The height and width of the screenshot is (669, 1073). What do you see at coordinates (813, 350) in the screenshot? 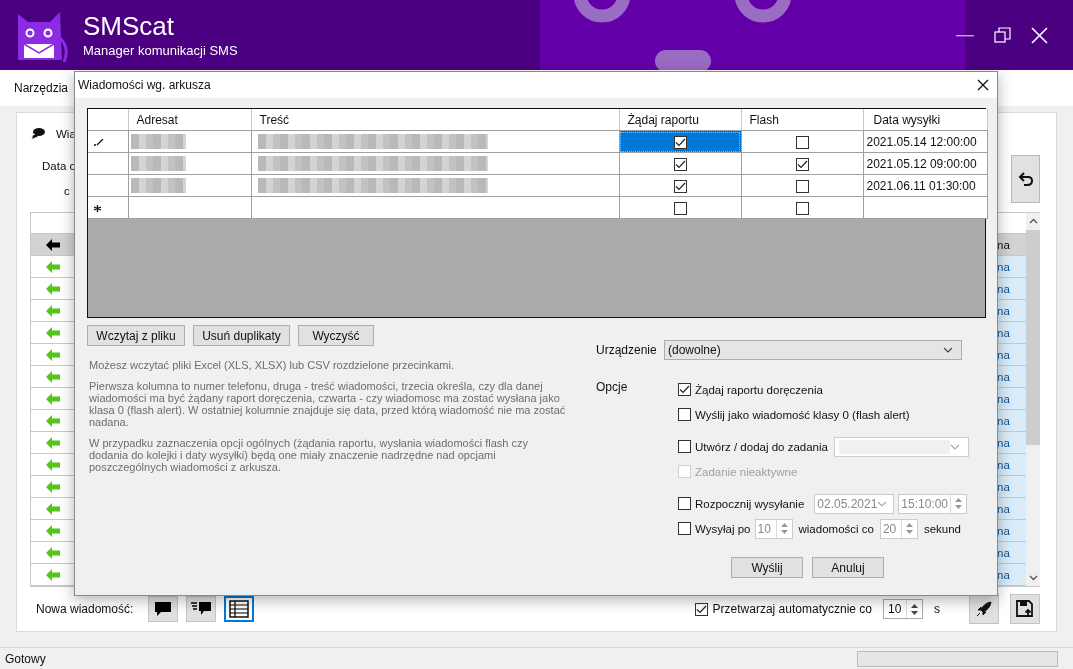
I see `device-dropdown: (dowolne)` at bounding box center [813, 350].